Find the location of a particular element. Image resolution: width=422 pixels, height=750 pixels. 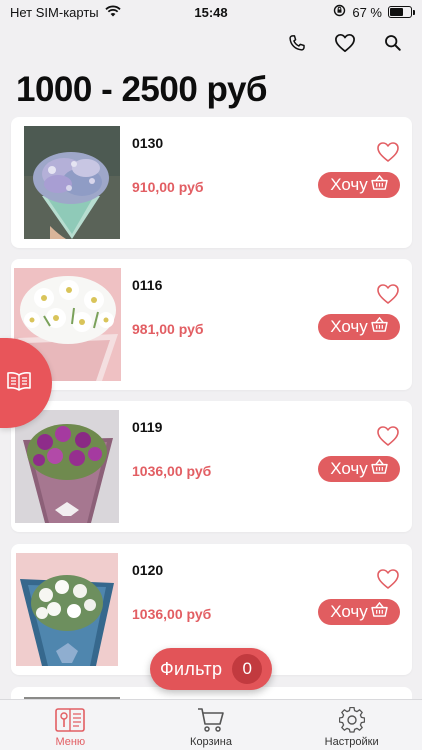

battery-percent: 67 % is located at coordinates (367, 12).